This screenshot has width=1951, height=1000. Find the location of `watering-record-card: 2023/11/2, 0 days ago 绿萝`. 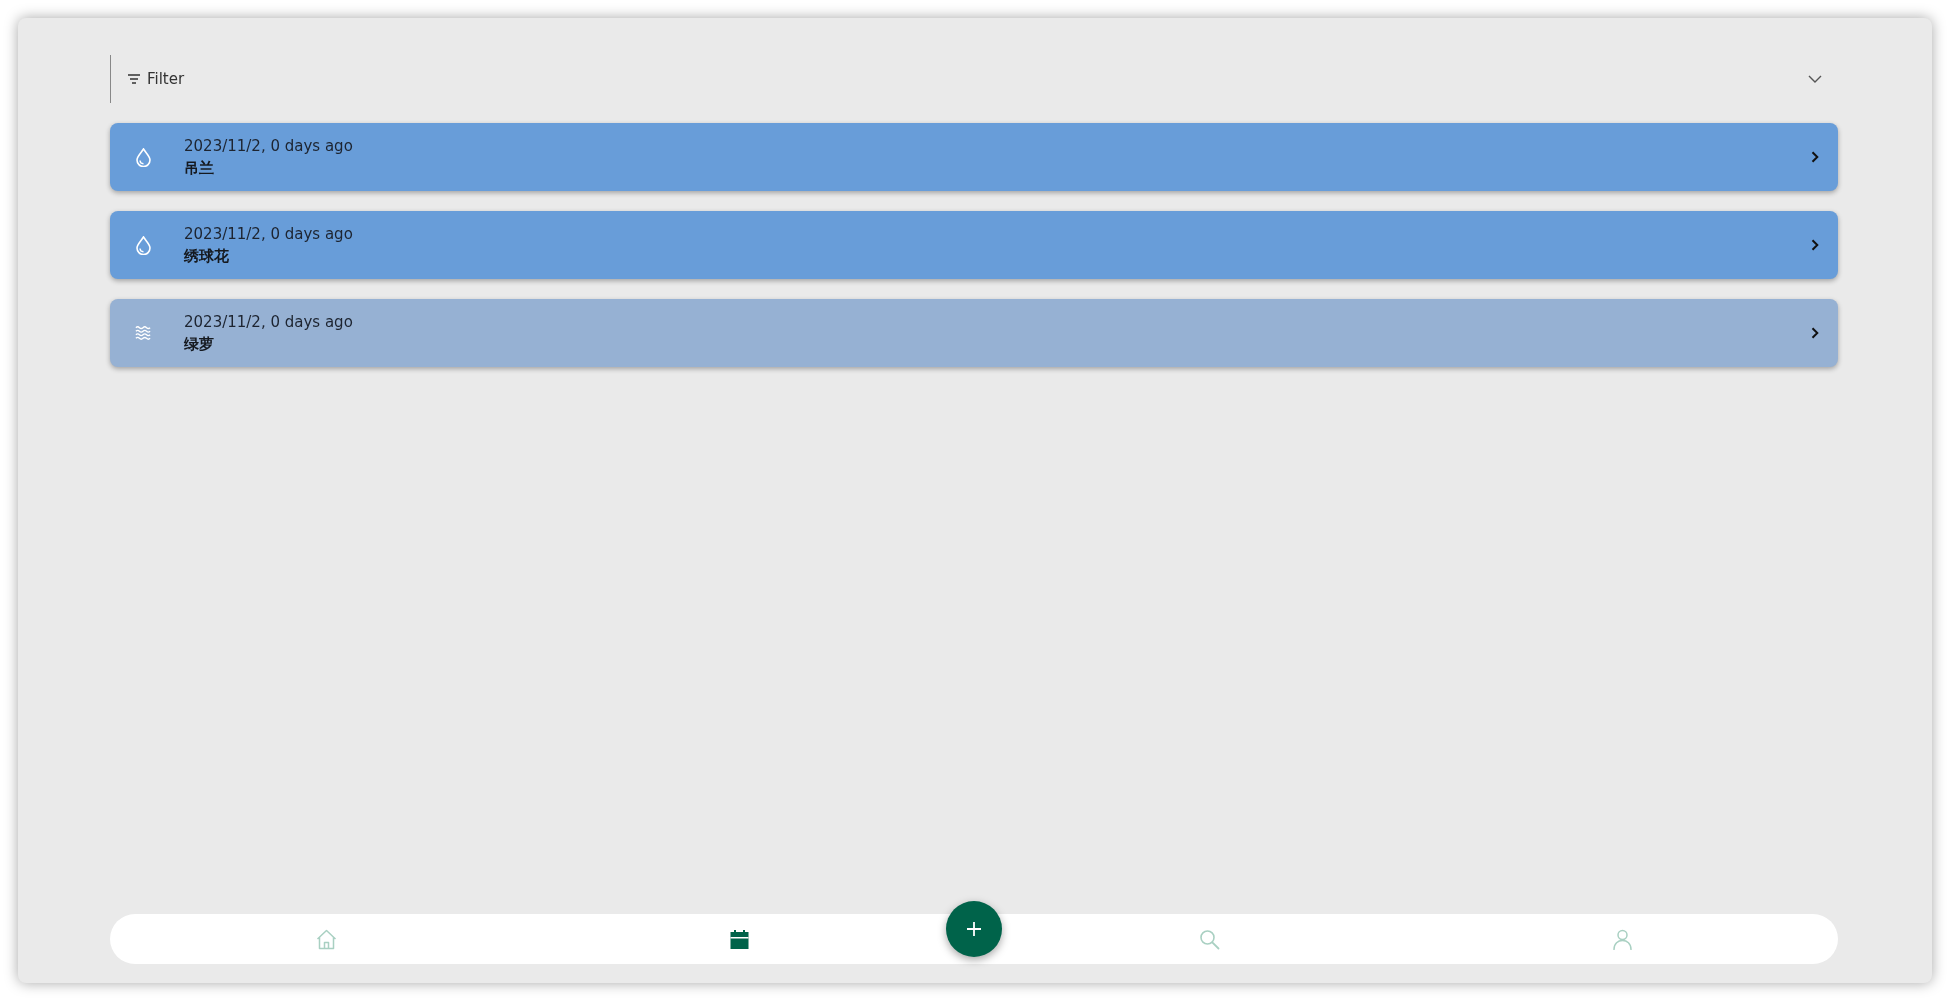

watering-record-card: 2023/11/2, 0 days ago 绿萝 is located at coordinates (974, 333).